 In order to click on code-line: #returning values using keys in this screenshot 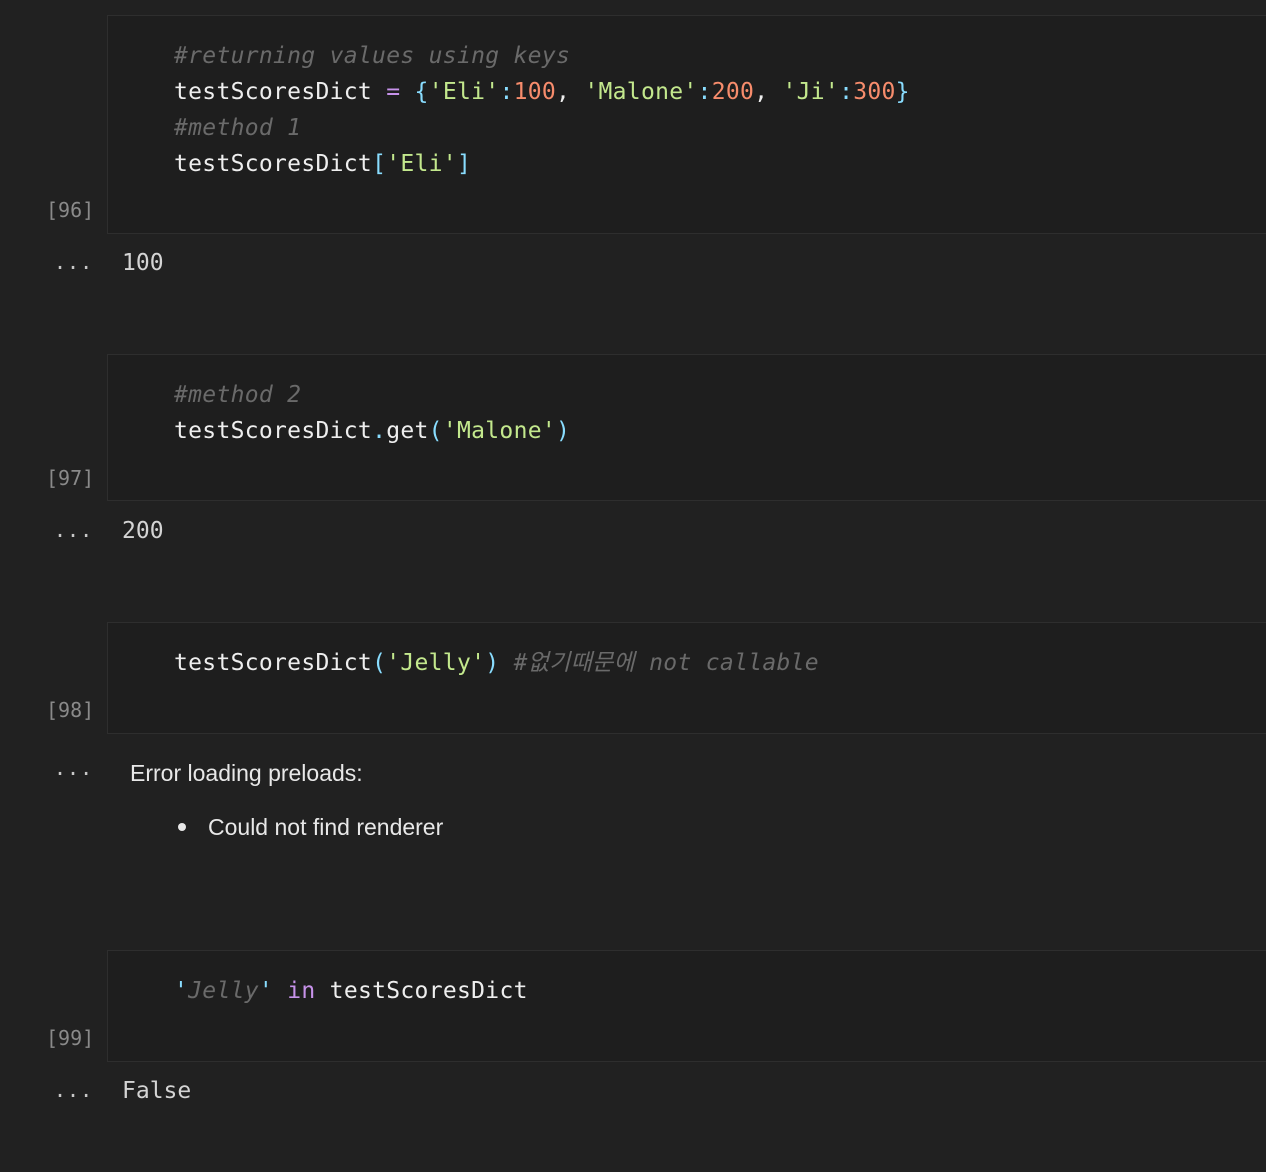, I will do `click(372, 56)`.